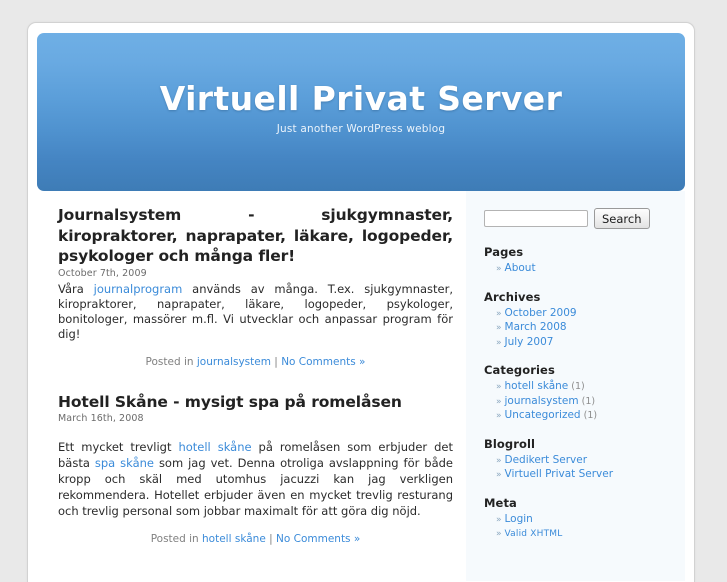  What do you see at coordinates (138, 289) in the screenshot?
I see `post-body-link: journalprogram` at bounding box center [138, 289].